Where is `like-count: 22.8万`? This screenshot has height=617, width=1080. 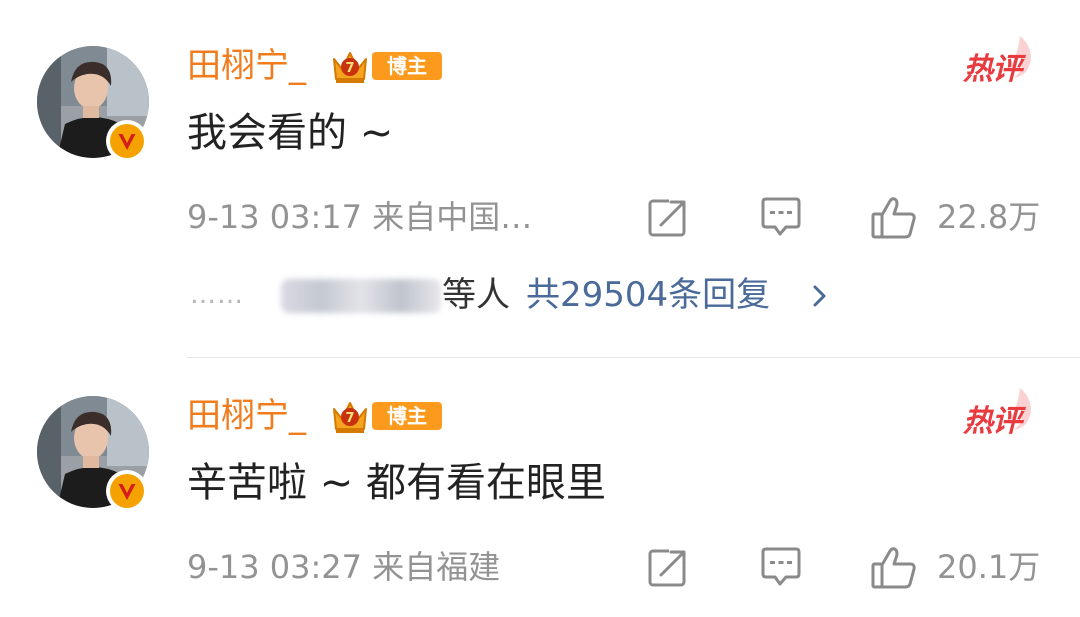
like-count: 22.8万 is located at coordinates (989, 217).